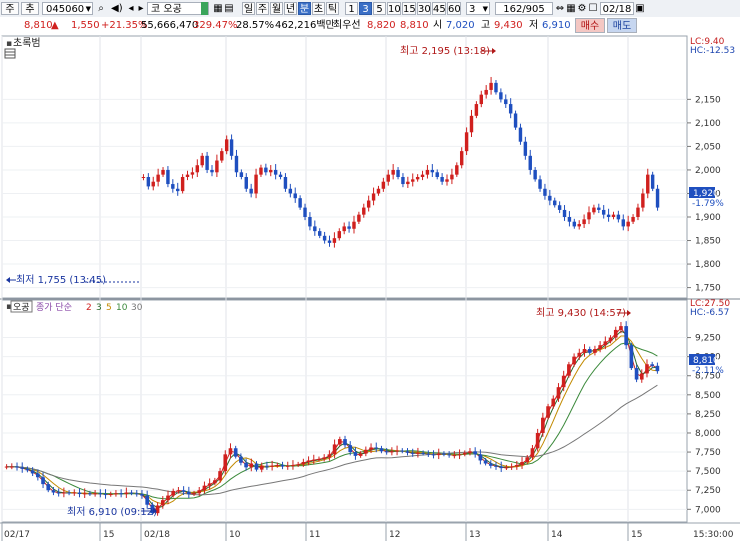  I want to click on arrow-left-icon: ◂, so click(131, 8).